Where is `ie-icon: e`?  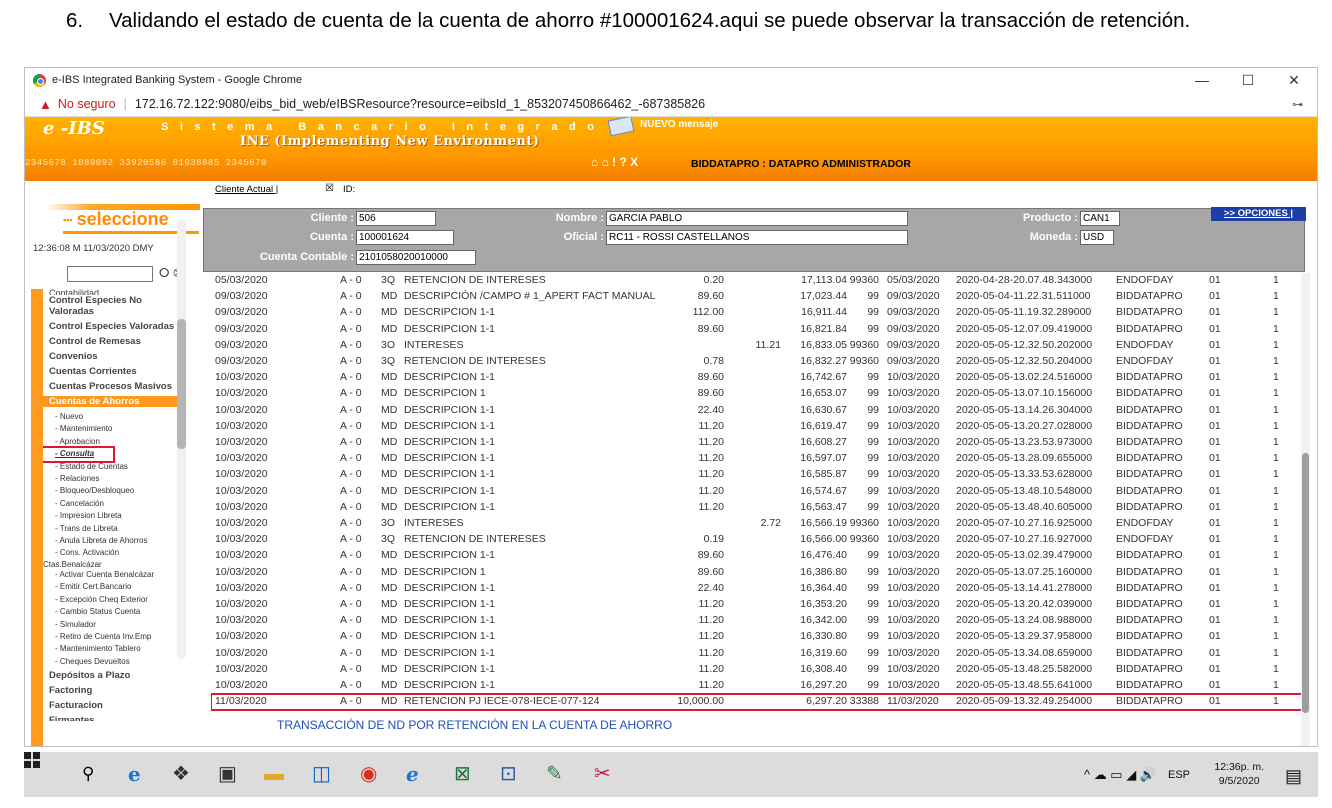 ie-icon: e is located at coordinates (412, 774).